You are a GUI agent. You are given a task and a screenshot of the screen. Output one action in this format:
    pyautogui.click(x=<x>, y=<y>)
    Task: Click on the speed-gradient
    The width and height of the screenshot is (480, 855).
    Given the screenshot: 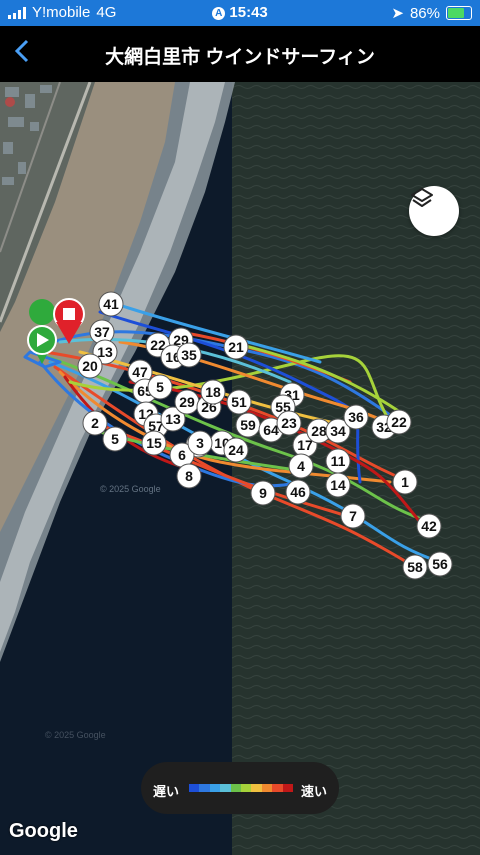 What is the action you would take?
    pyautogui.click(x=241, y=788)
    